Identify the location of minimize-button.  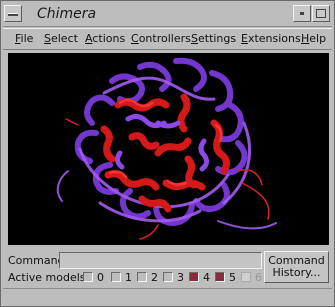
(302, 13).